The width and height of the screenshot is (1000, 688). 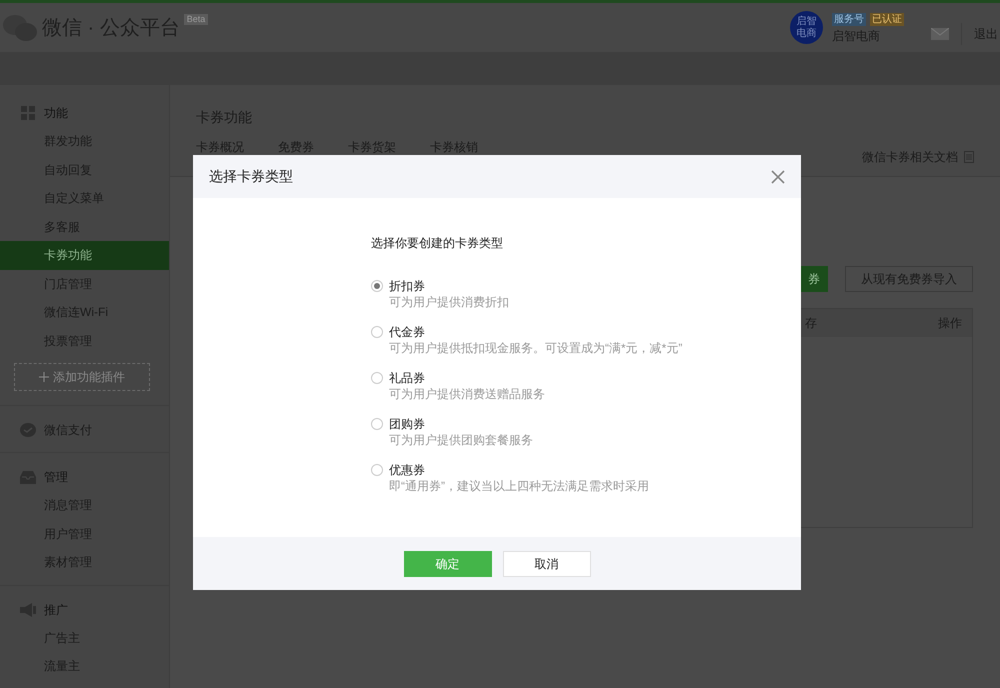 What do you see at coordinates (969, 157) in the screenshot?
I see `document-icon` at bounding box center [969, 157].